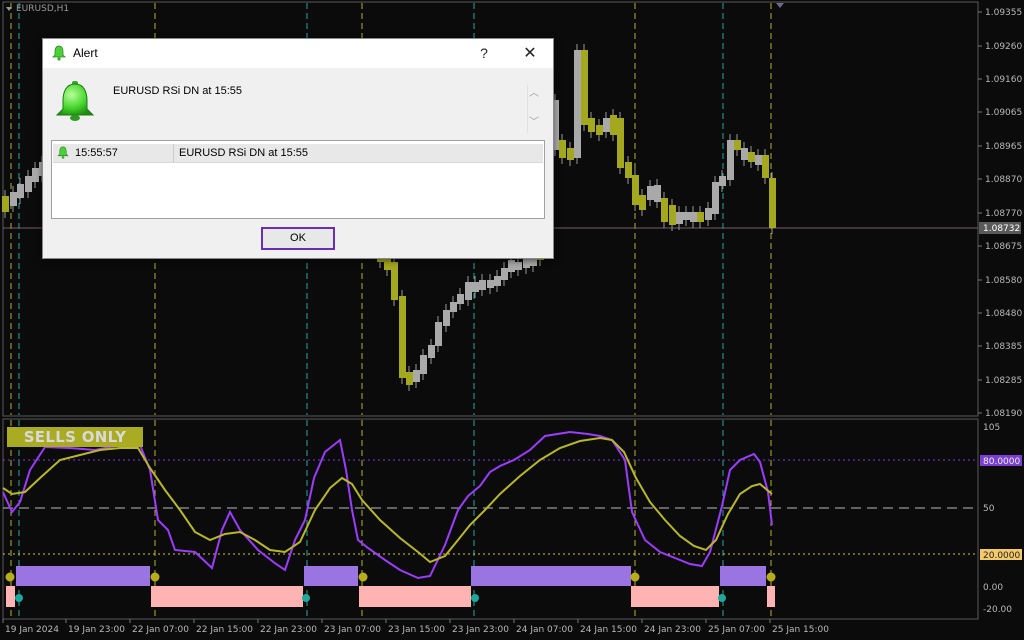  What do you see at coordinates (534, 123) in the screenshot?
I see `scroll-down-icon: ﹀` at bounding box center [534, 123].